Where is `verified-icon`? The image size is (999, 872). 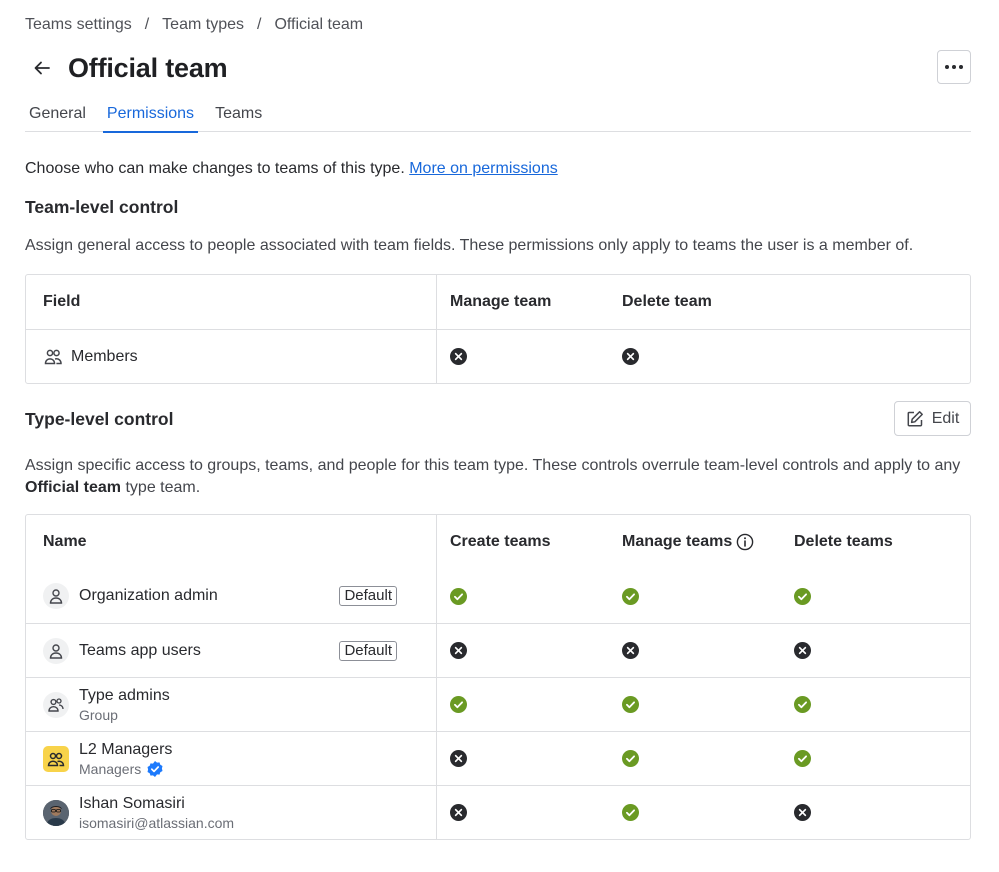
verified-icon is located at coordinates (155, 768).